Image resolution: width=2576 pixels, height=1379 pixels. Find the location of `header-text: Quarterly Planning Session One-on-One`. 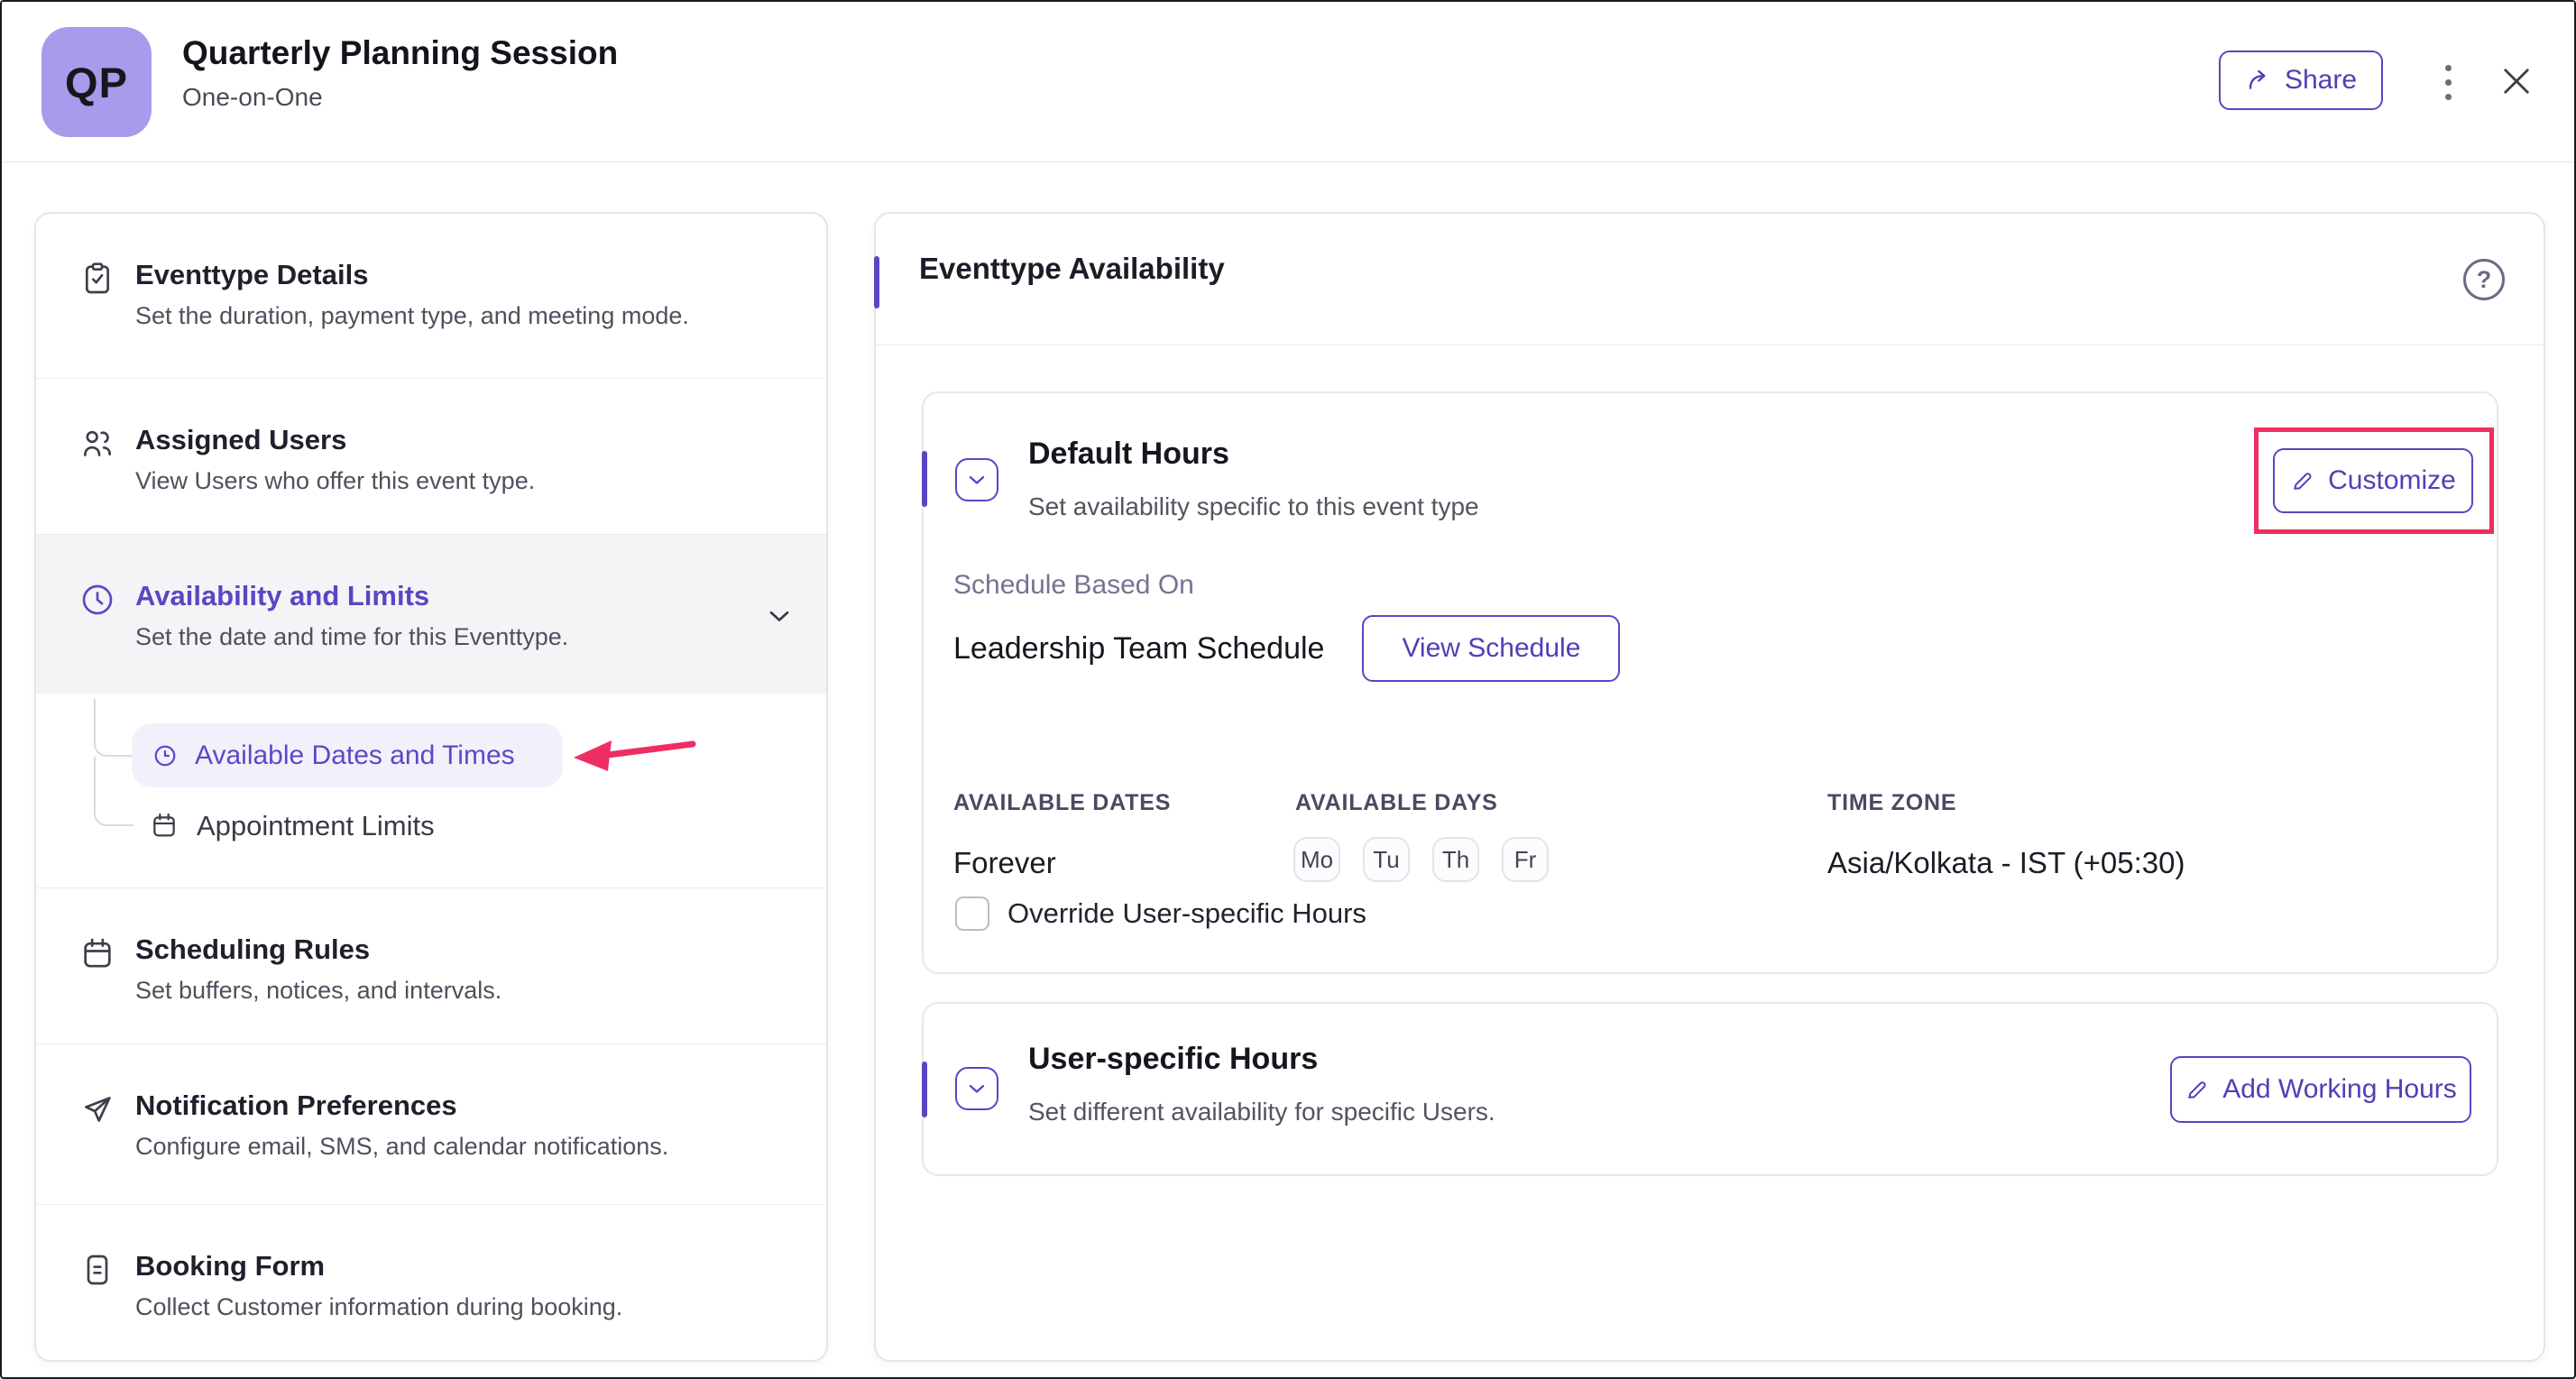

header-text: Quarterly Planning Session One-on-One is located at coordinates (400, 73).